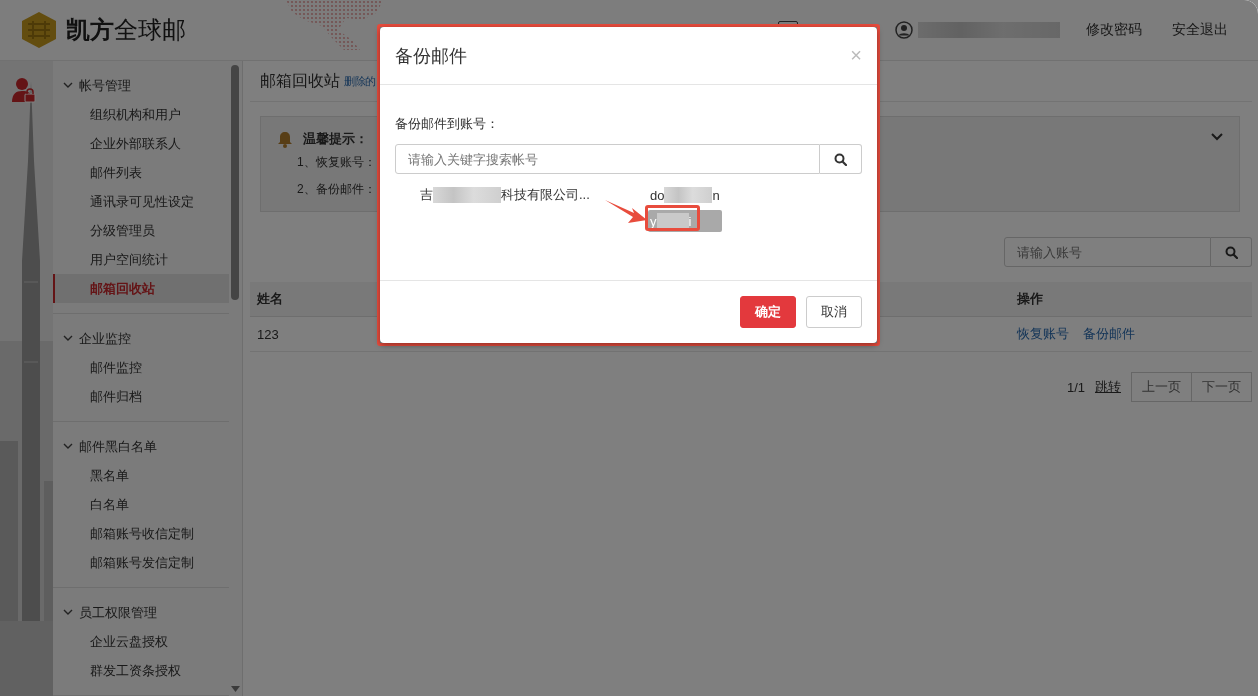  Describe the element at coordinates (768, 312) in the screenshot. I see `confirm-button: 确定` at that location.